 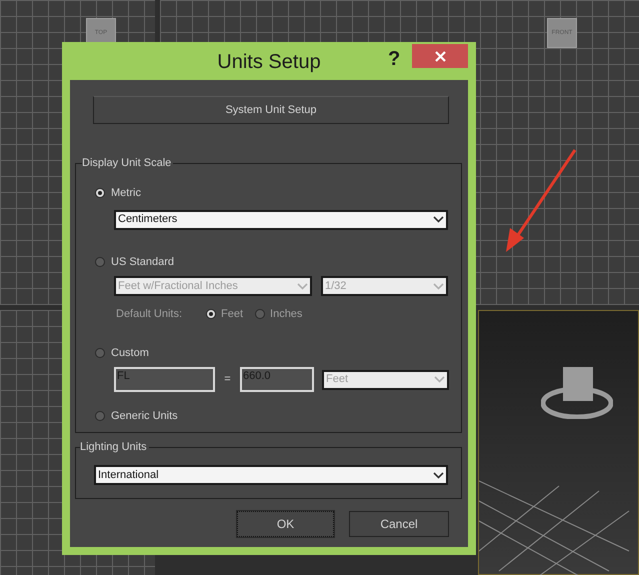 What do you see at coordinates (128, 163) in the screenshot?
I see `group-title: Display Unit Scale` at bounding box center [128, 163].